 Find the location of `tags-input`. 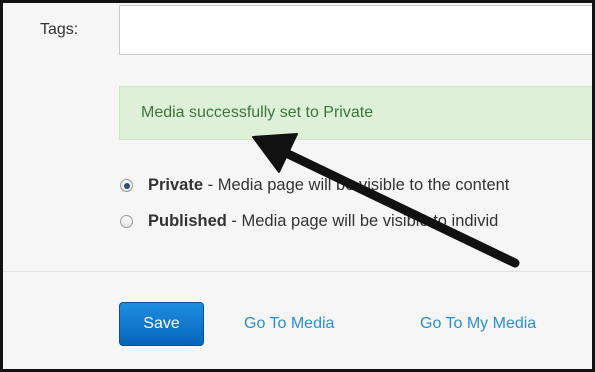

tags-input is located at coordinates (355, 30).